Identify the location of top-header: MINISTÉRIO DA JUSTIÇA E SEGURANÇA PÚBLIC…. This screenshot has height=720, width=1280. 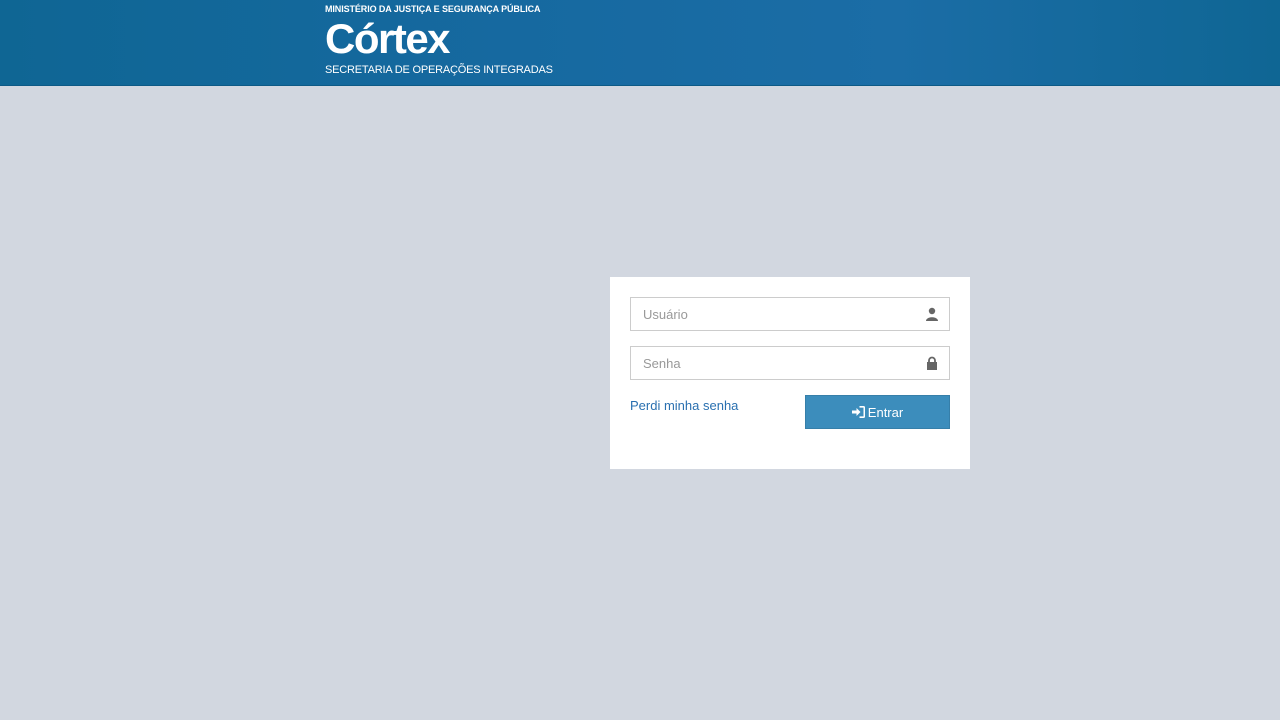
(640, 43).